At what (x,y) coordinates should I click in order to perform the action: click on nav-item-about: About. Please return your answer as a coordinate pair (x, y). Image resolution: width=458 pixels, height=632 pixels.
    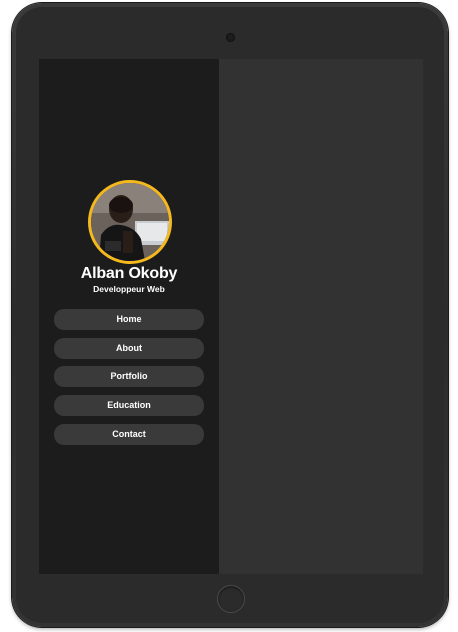
    Looking at the image, I should click on (129, 348).